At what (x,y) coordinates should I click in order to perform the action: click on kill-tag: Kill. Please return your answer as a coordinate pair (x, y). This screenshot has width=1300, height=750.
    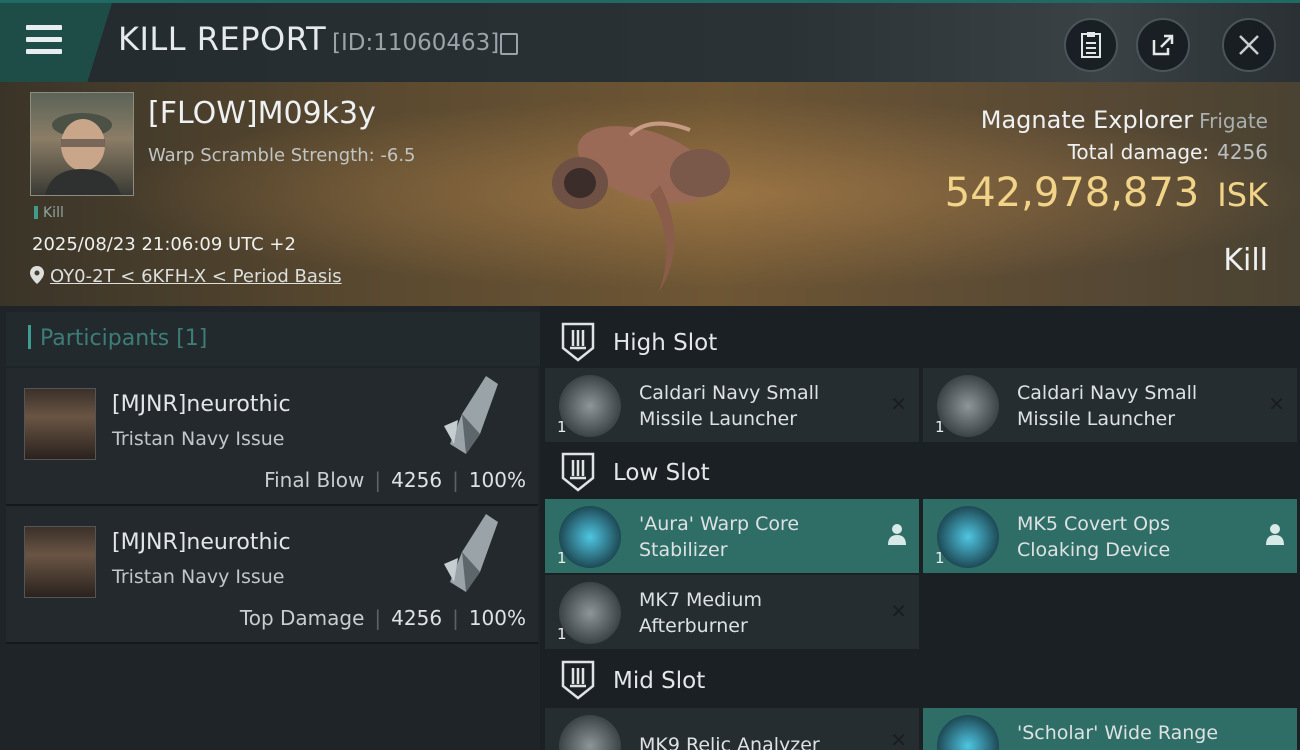
    Looking at the image, I should click on (49, 213).